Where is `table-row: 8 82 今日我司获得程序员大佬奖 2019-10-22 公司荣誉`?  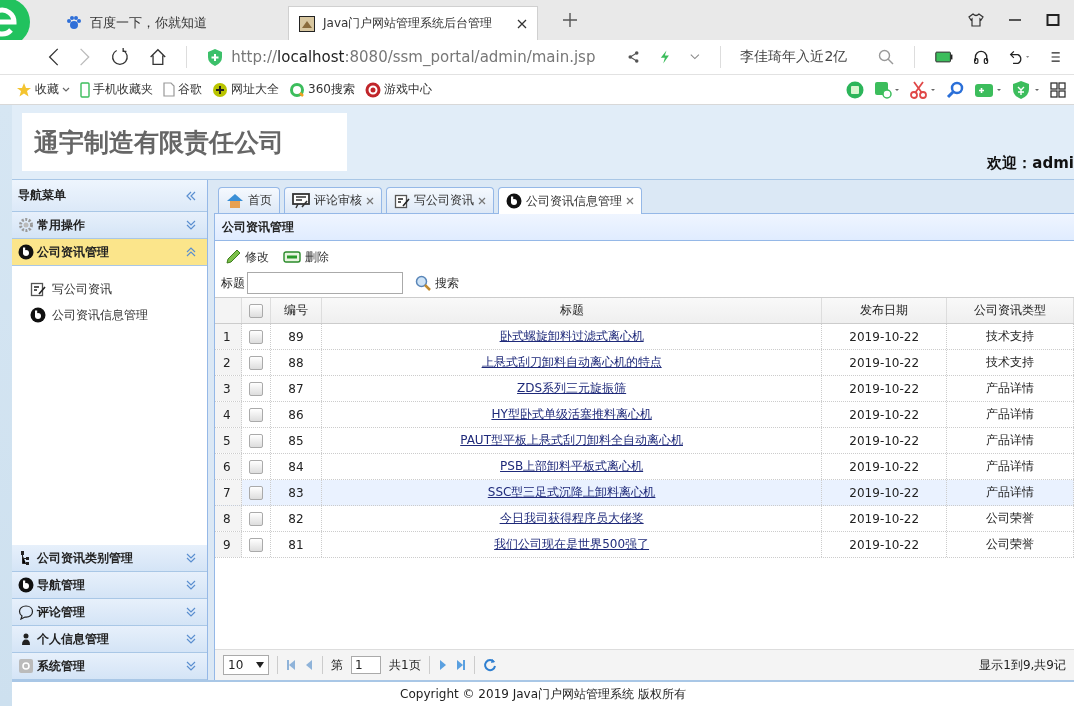 table-row: 8 82 今日我司获得程序员大佬奖 2019-10-22 公司荣誉 is located at coordinates (644, 519).